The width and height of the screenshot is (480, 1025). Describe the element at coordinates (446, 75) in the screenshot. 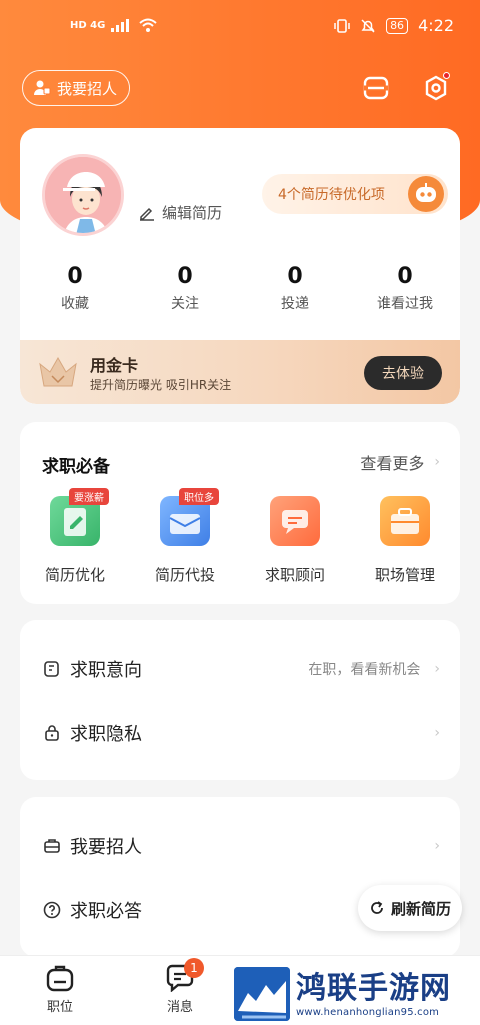

I see `settings-dot` at that location.